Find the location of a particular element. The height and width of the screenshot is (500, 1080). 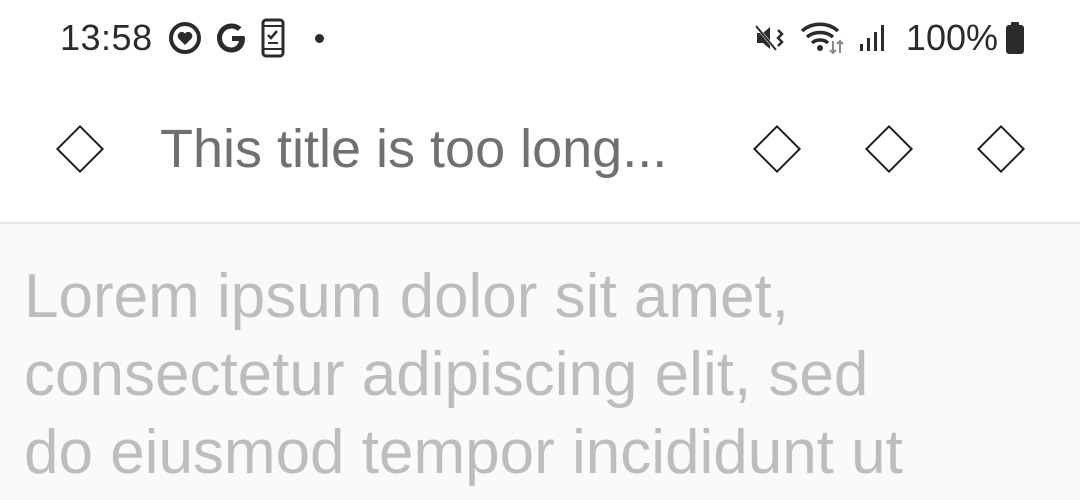

heart-circle-icon is located at coordinates (185, 38).